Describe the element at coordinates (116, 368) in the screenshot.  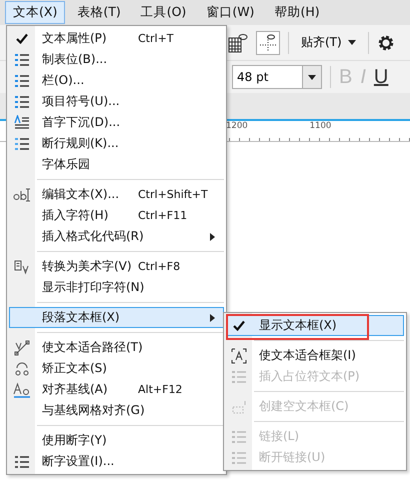
I see `menu-item: 矫正文本(S)` at that location.